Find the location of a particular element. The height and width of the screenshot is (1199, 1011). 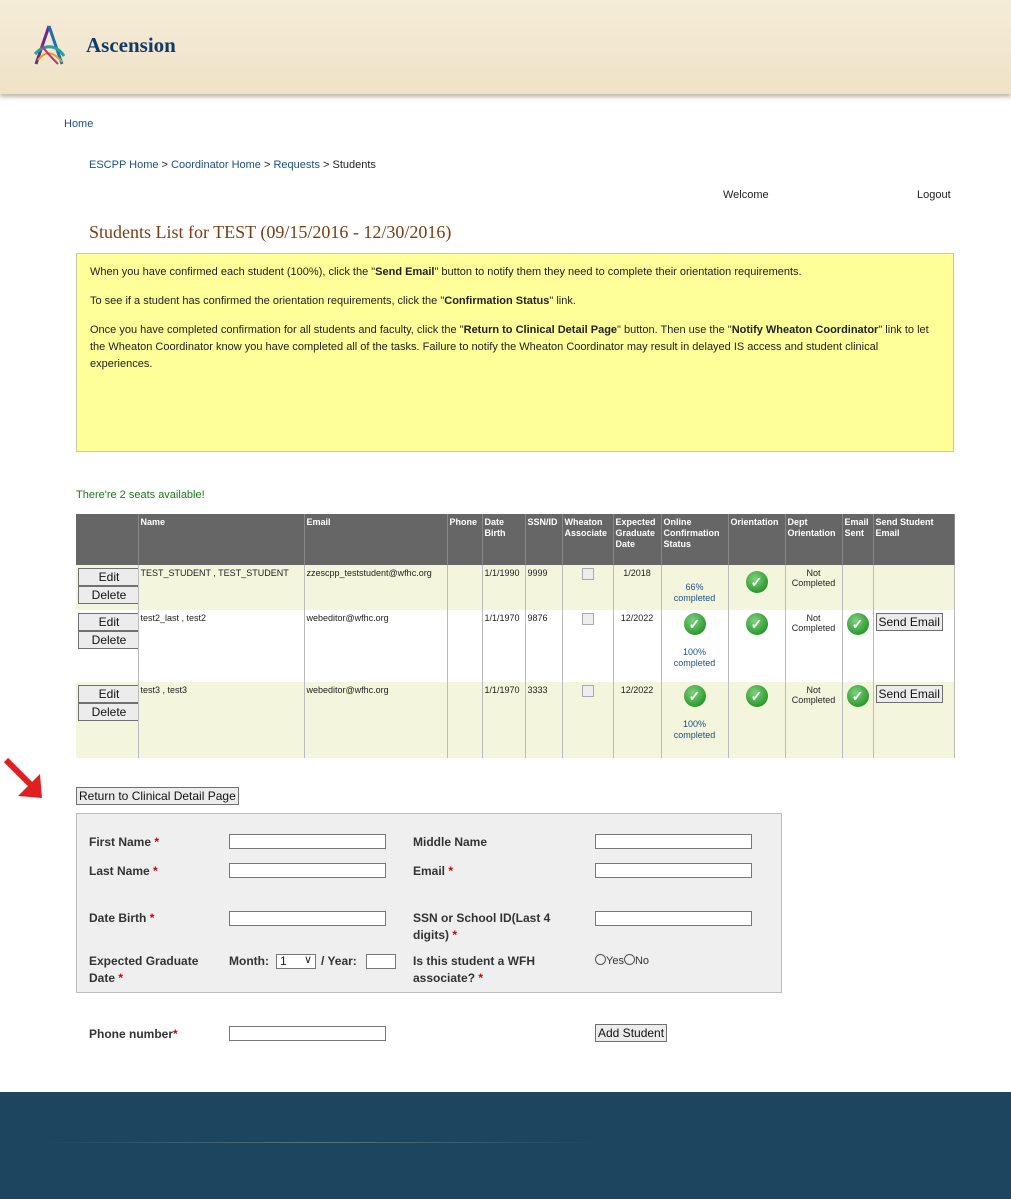

graduate-date-label: Expected Graduate Date * is located at coordinates (144, 969).